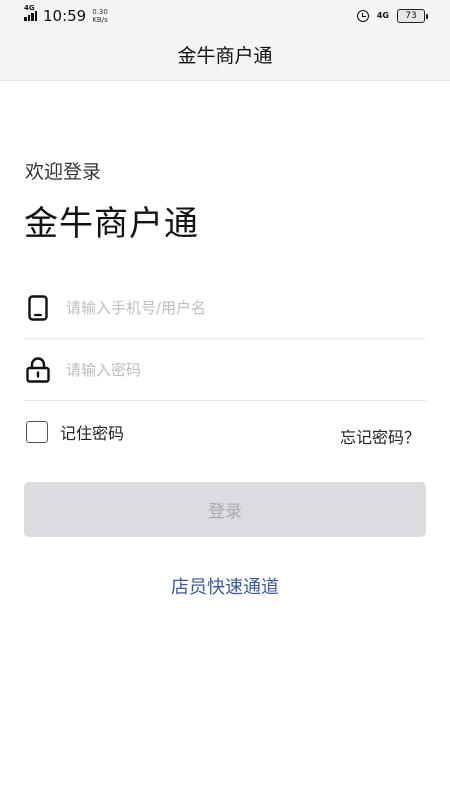  Describe the element at coordinates (382, 15) in the screenshot. I see `network-type-right: 4G` at that location.